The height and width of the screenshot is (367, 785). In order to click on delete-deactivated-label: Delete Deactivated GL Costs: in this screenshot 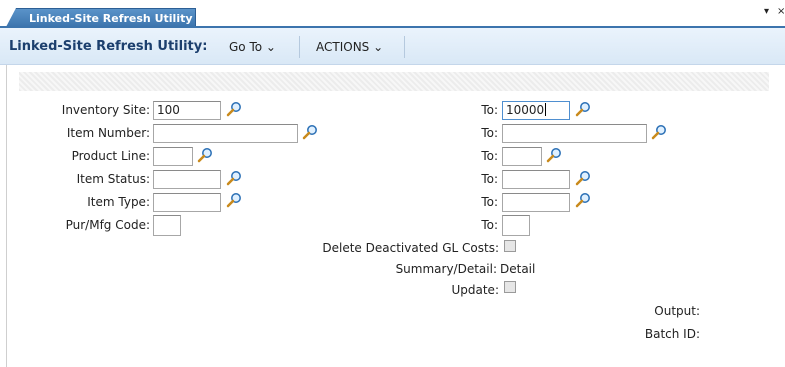, I will do `click(410, 248)`.